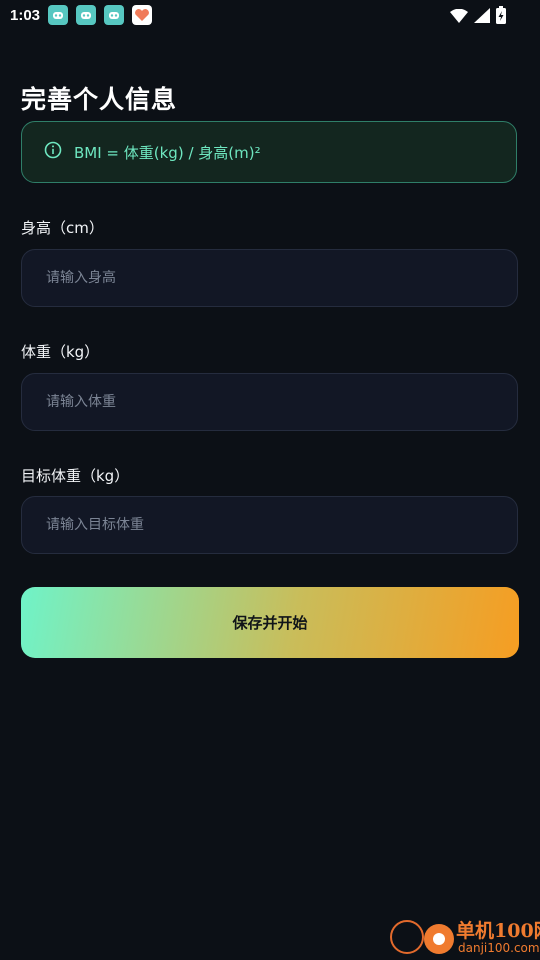 This screenshot has width=540, height=960. What do you see at coordinates (407, 937) in the screenshot?
I see `logo-ring-icon` at bounding box center [407, 937].